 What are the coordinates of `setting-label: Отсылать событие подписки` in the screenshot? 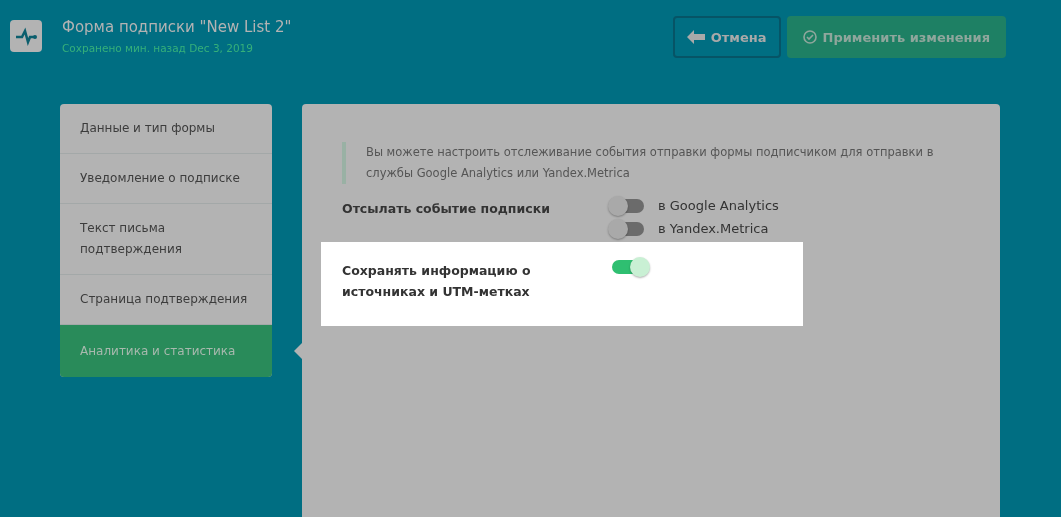 It's located at (446, 209).